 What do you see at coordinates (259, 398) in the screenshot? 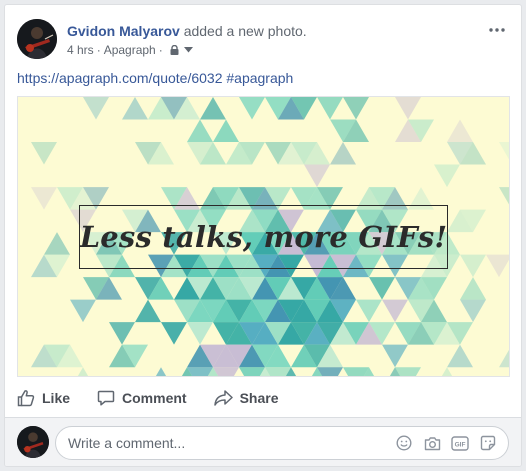
I see `share-label: Share` at bounding box center [259, 398].